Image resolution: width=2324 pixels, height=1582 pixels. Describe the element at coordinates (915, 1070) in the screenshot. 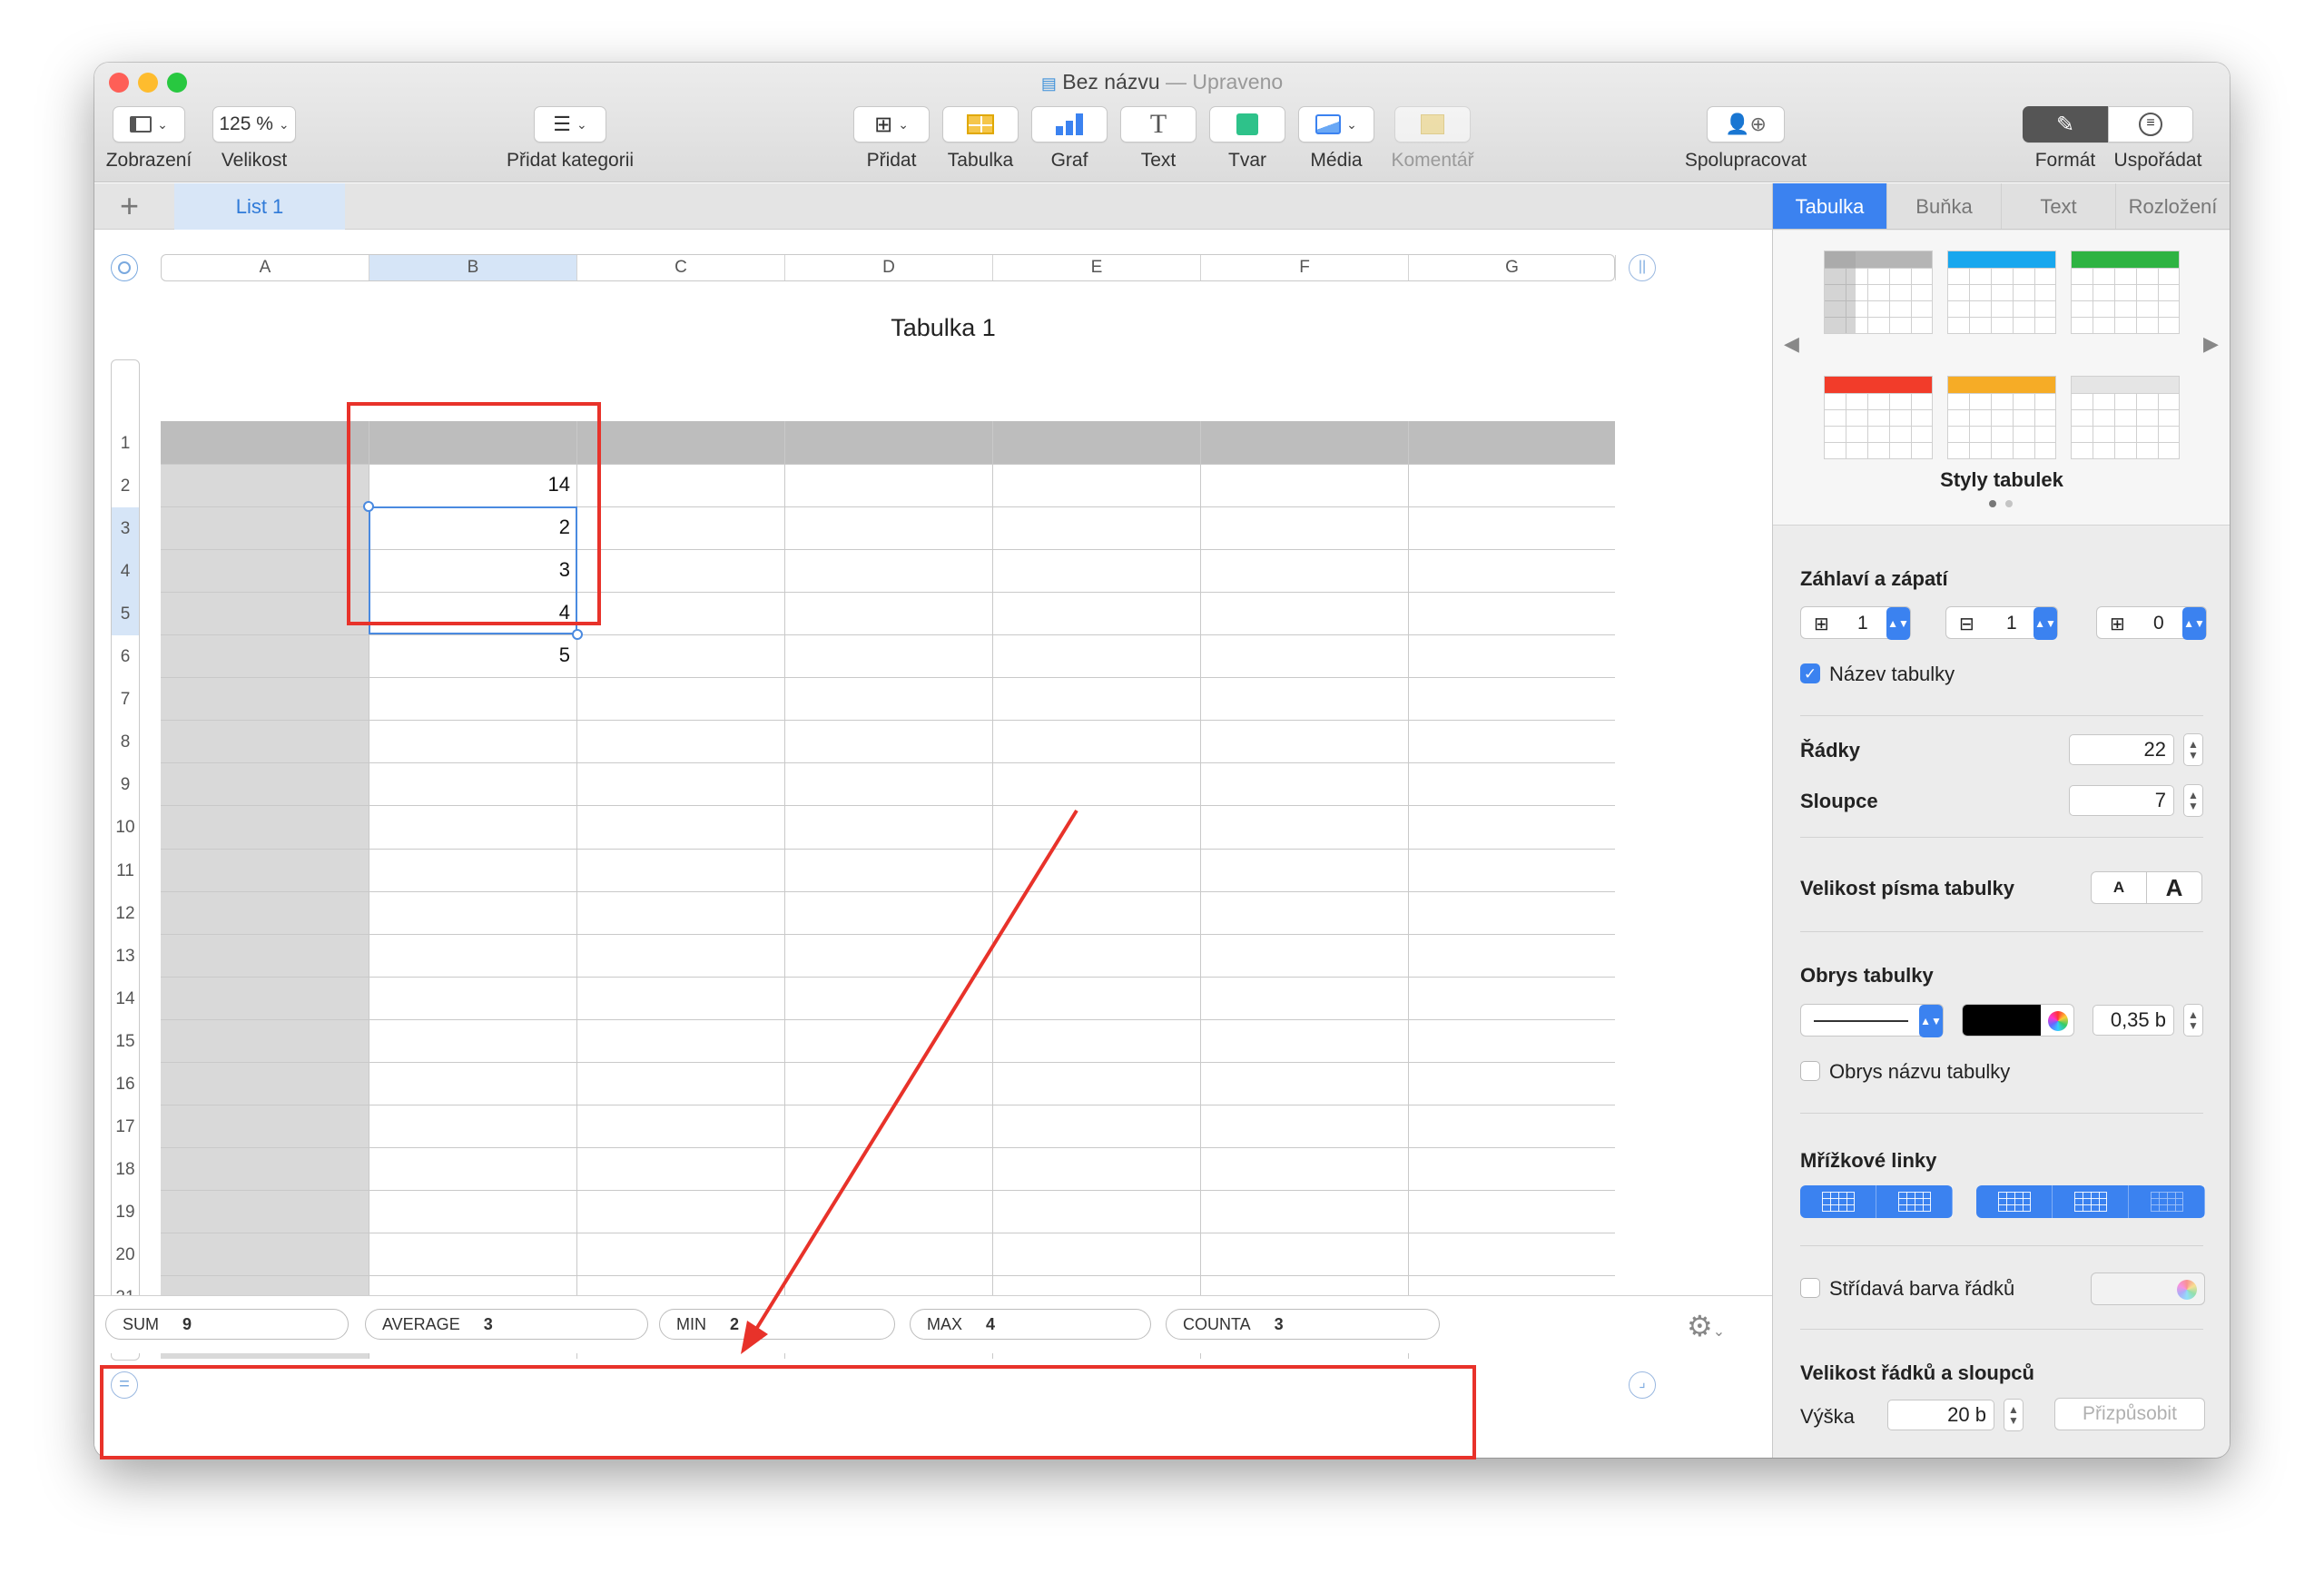

I see `arrow-line` at that location.